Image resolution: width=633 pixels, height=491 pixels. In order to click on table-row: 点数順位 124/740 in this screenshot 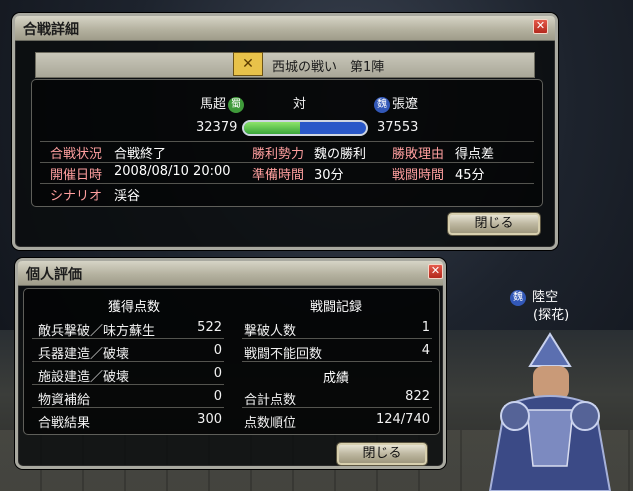, I will do `click(337, 421)`.